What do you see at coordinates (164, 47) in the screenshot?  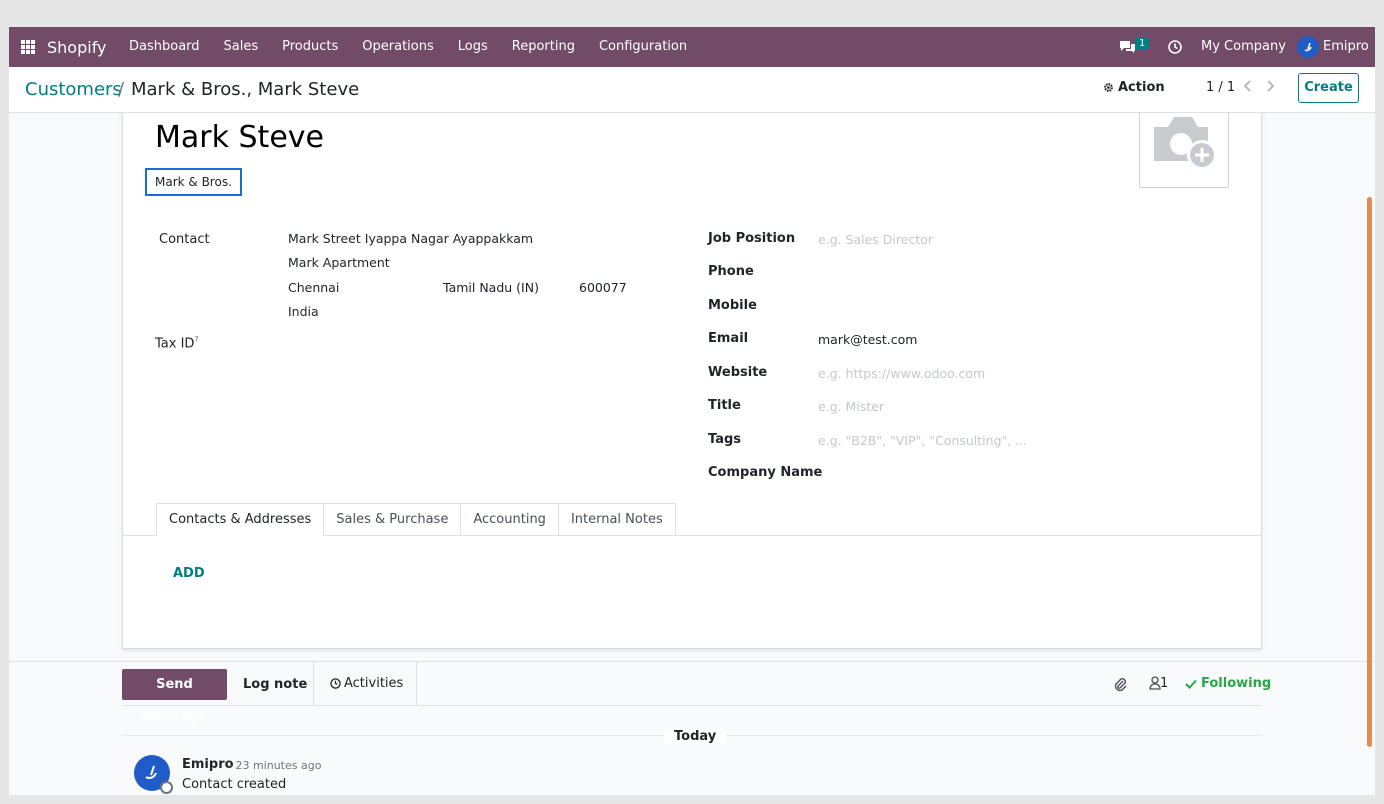 I see `menu-dashboard: Dashboard` at bounding box center [164, 47].